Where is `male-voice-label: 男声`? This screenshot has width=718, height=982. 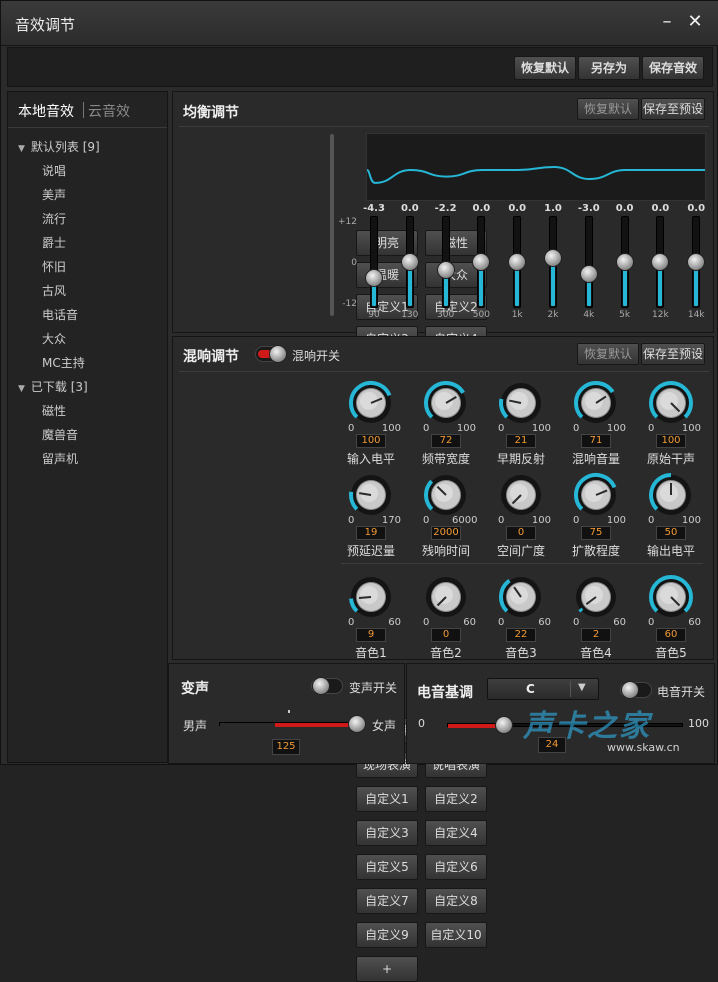 male-voice-label: 男声 is located at coordinates (195, 726).